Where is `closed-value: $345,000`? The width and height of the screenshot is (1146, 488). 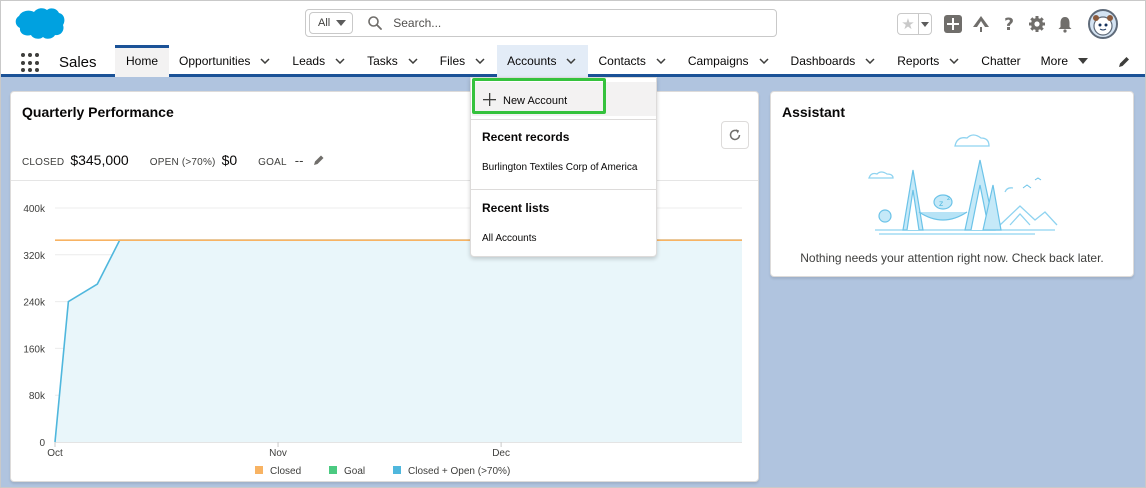
closed-value: $345,000 is located at coordinates (99, 160).